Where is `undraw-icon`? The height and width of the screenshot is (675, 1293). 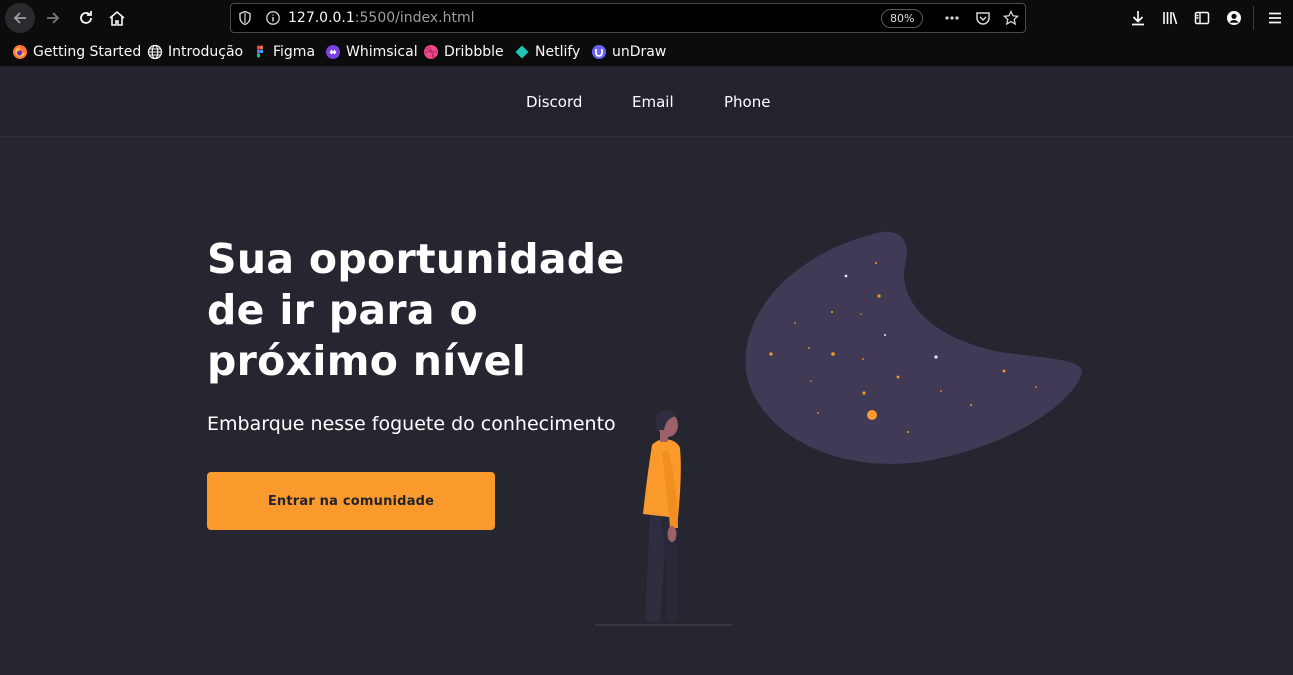 undraw-icon is located at coordinates (599, 52).